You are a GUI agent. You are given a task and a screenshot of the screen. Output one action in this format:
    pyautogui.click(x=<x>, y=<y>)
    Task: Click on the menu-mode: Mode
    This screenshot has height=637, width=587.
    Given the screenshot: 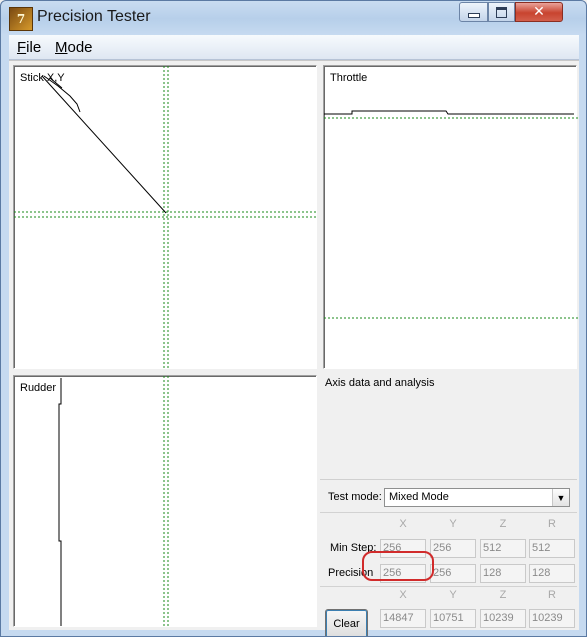 What is the action you would take?
    pyautogui.click(x=74, y=47)
    